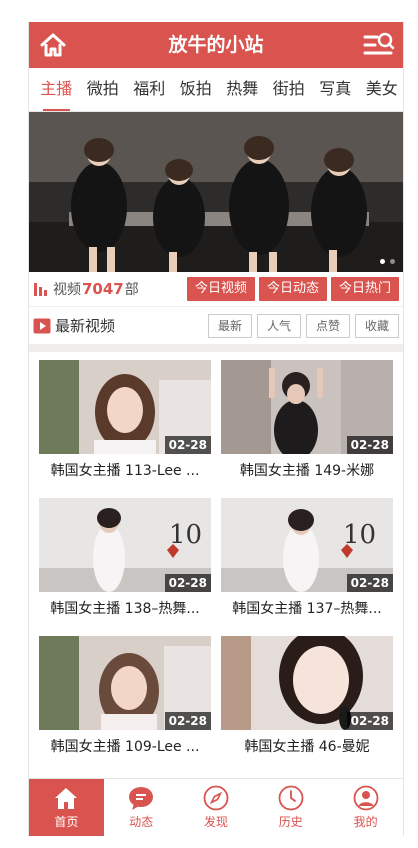 The image size is (418, 848). What do you see at coordinates (42, 325) in the screenshot?
I see `play-icon` at bounding box center [42, 325].